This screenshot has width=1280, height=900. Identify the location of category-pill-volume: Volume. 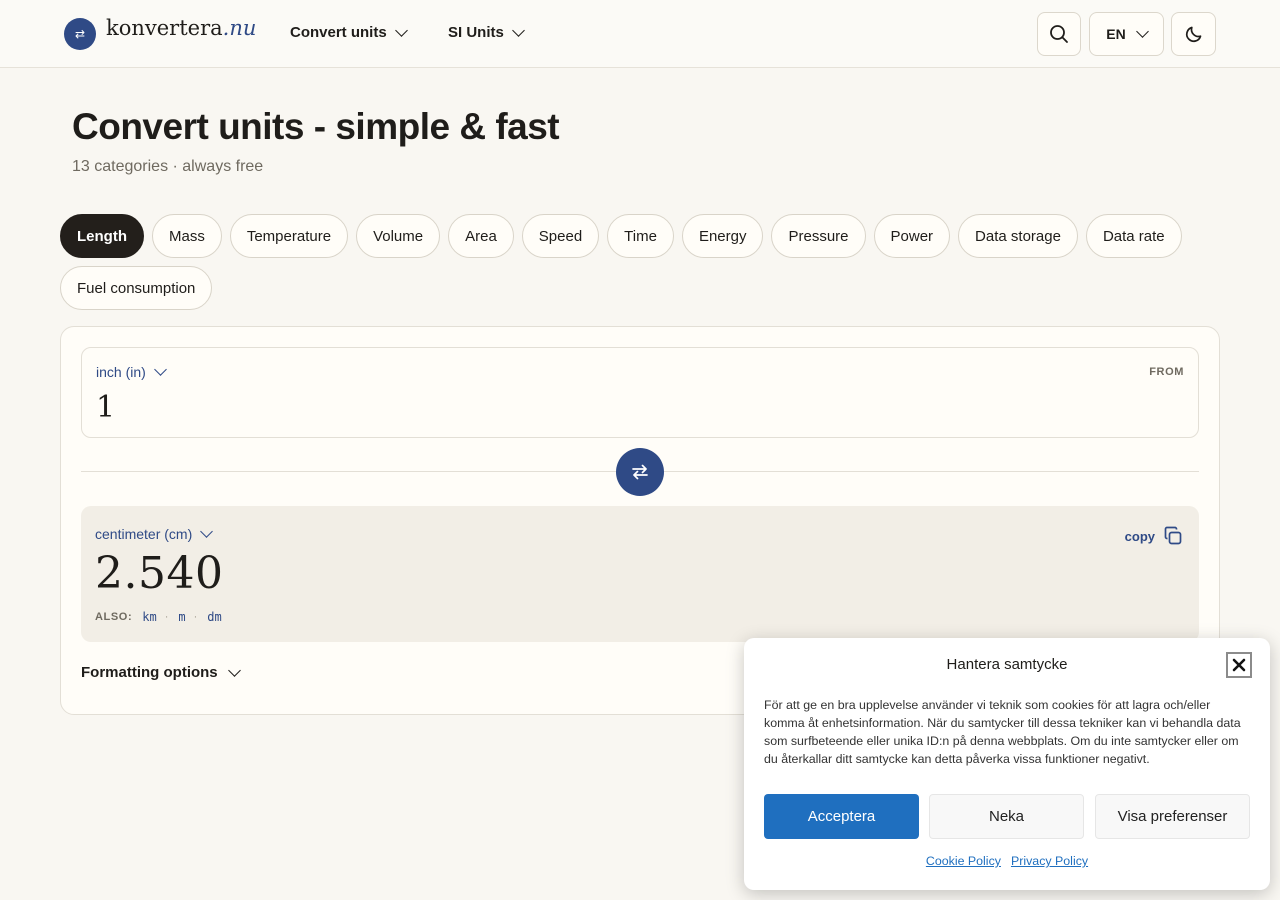
(398, 236).